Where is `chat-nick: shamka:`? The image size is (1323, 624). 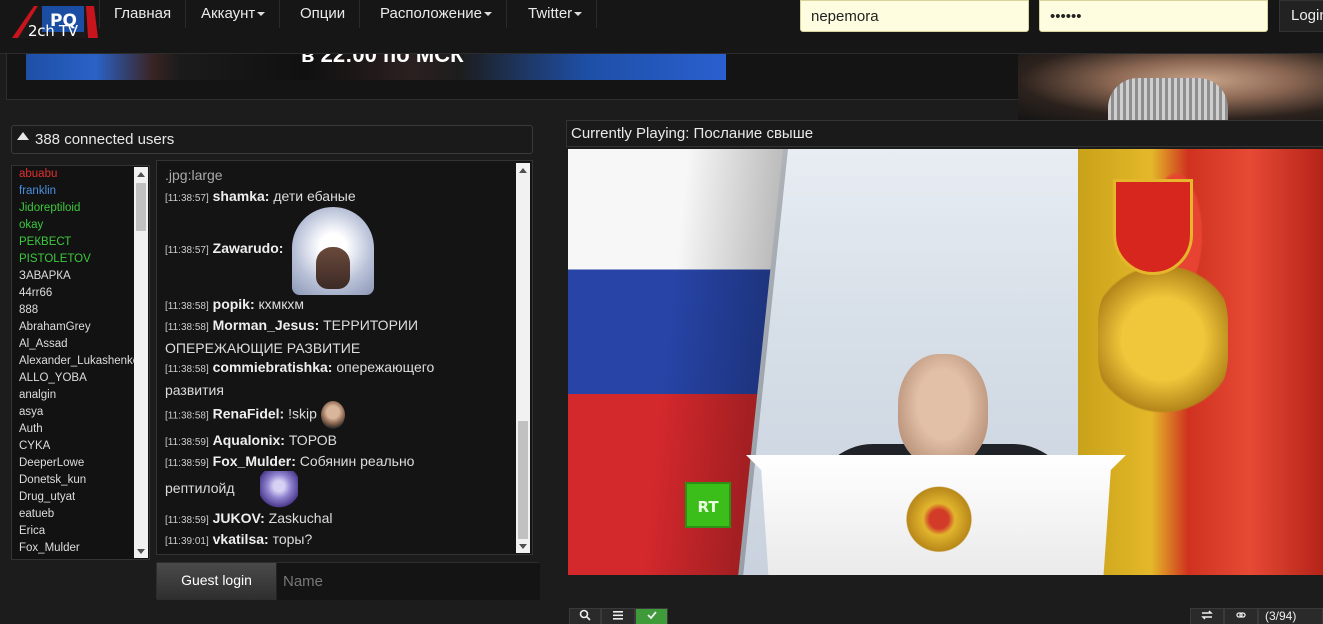
chat-nick: shamka: is located at coordinates (241, 196).